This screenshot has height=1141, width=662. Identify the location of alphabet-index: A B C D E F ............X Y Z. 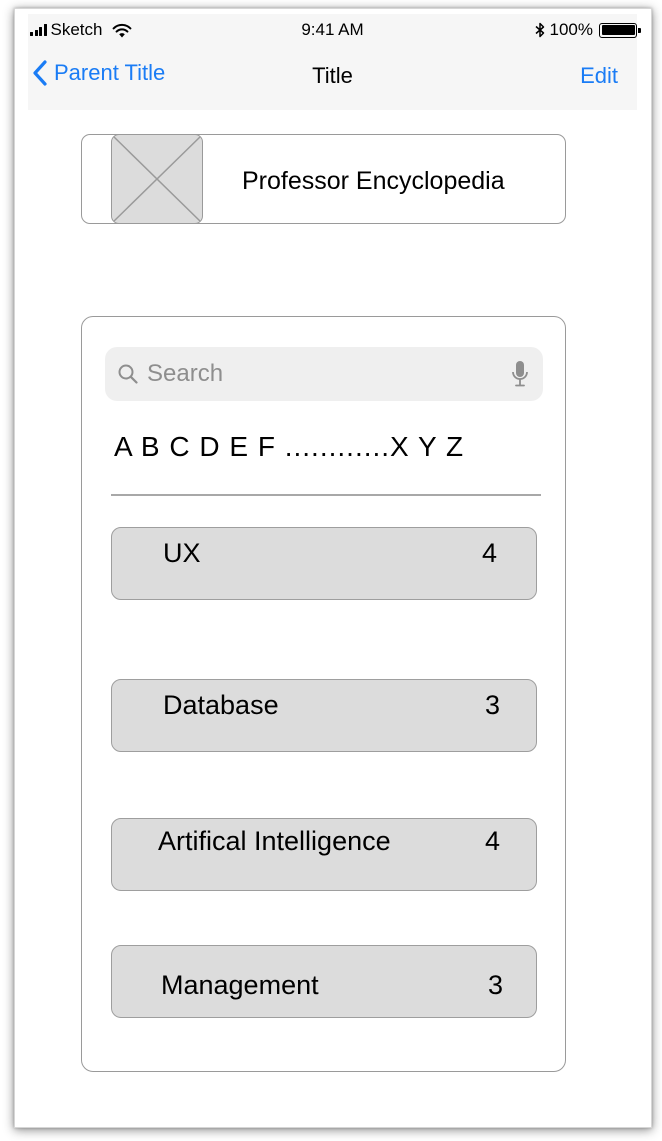
(289, 447).